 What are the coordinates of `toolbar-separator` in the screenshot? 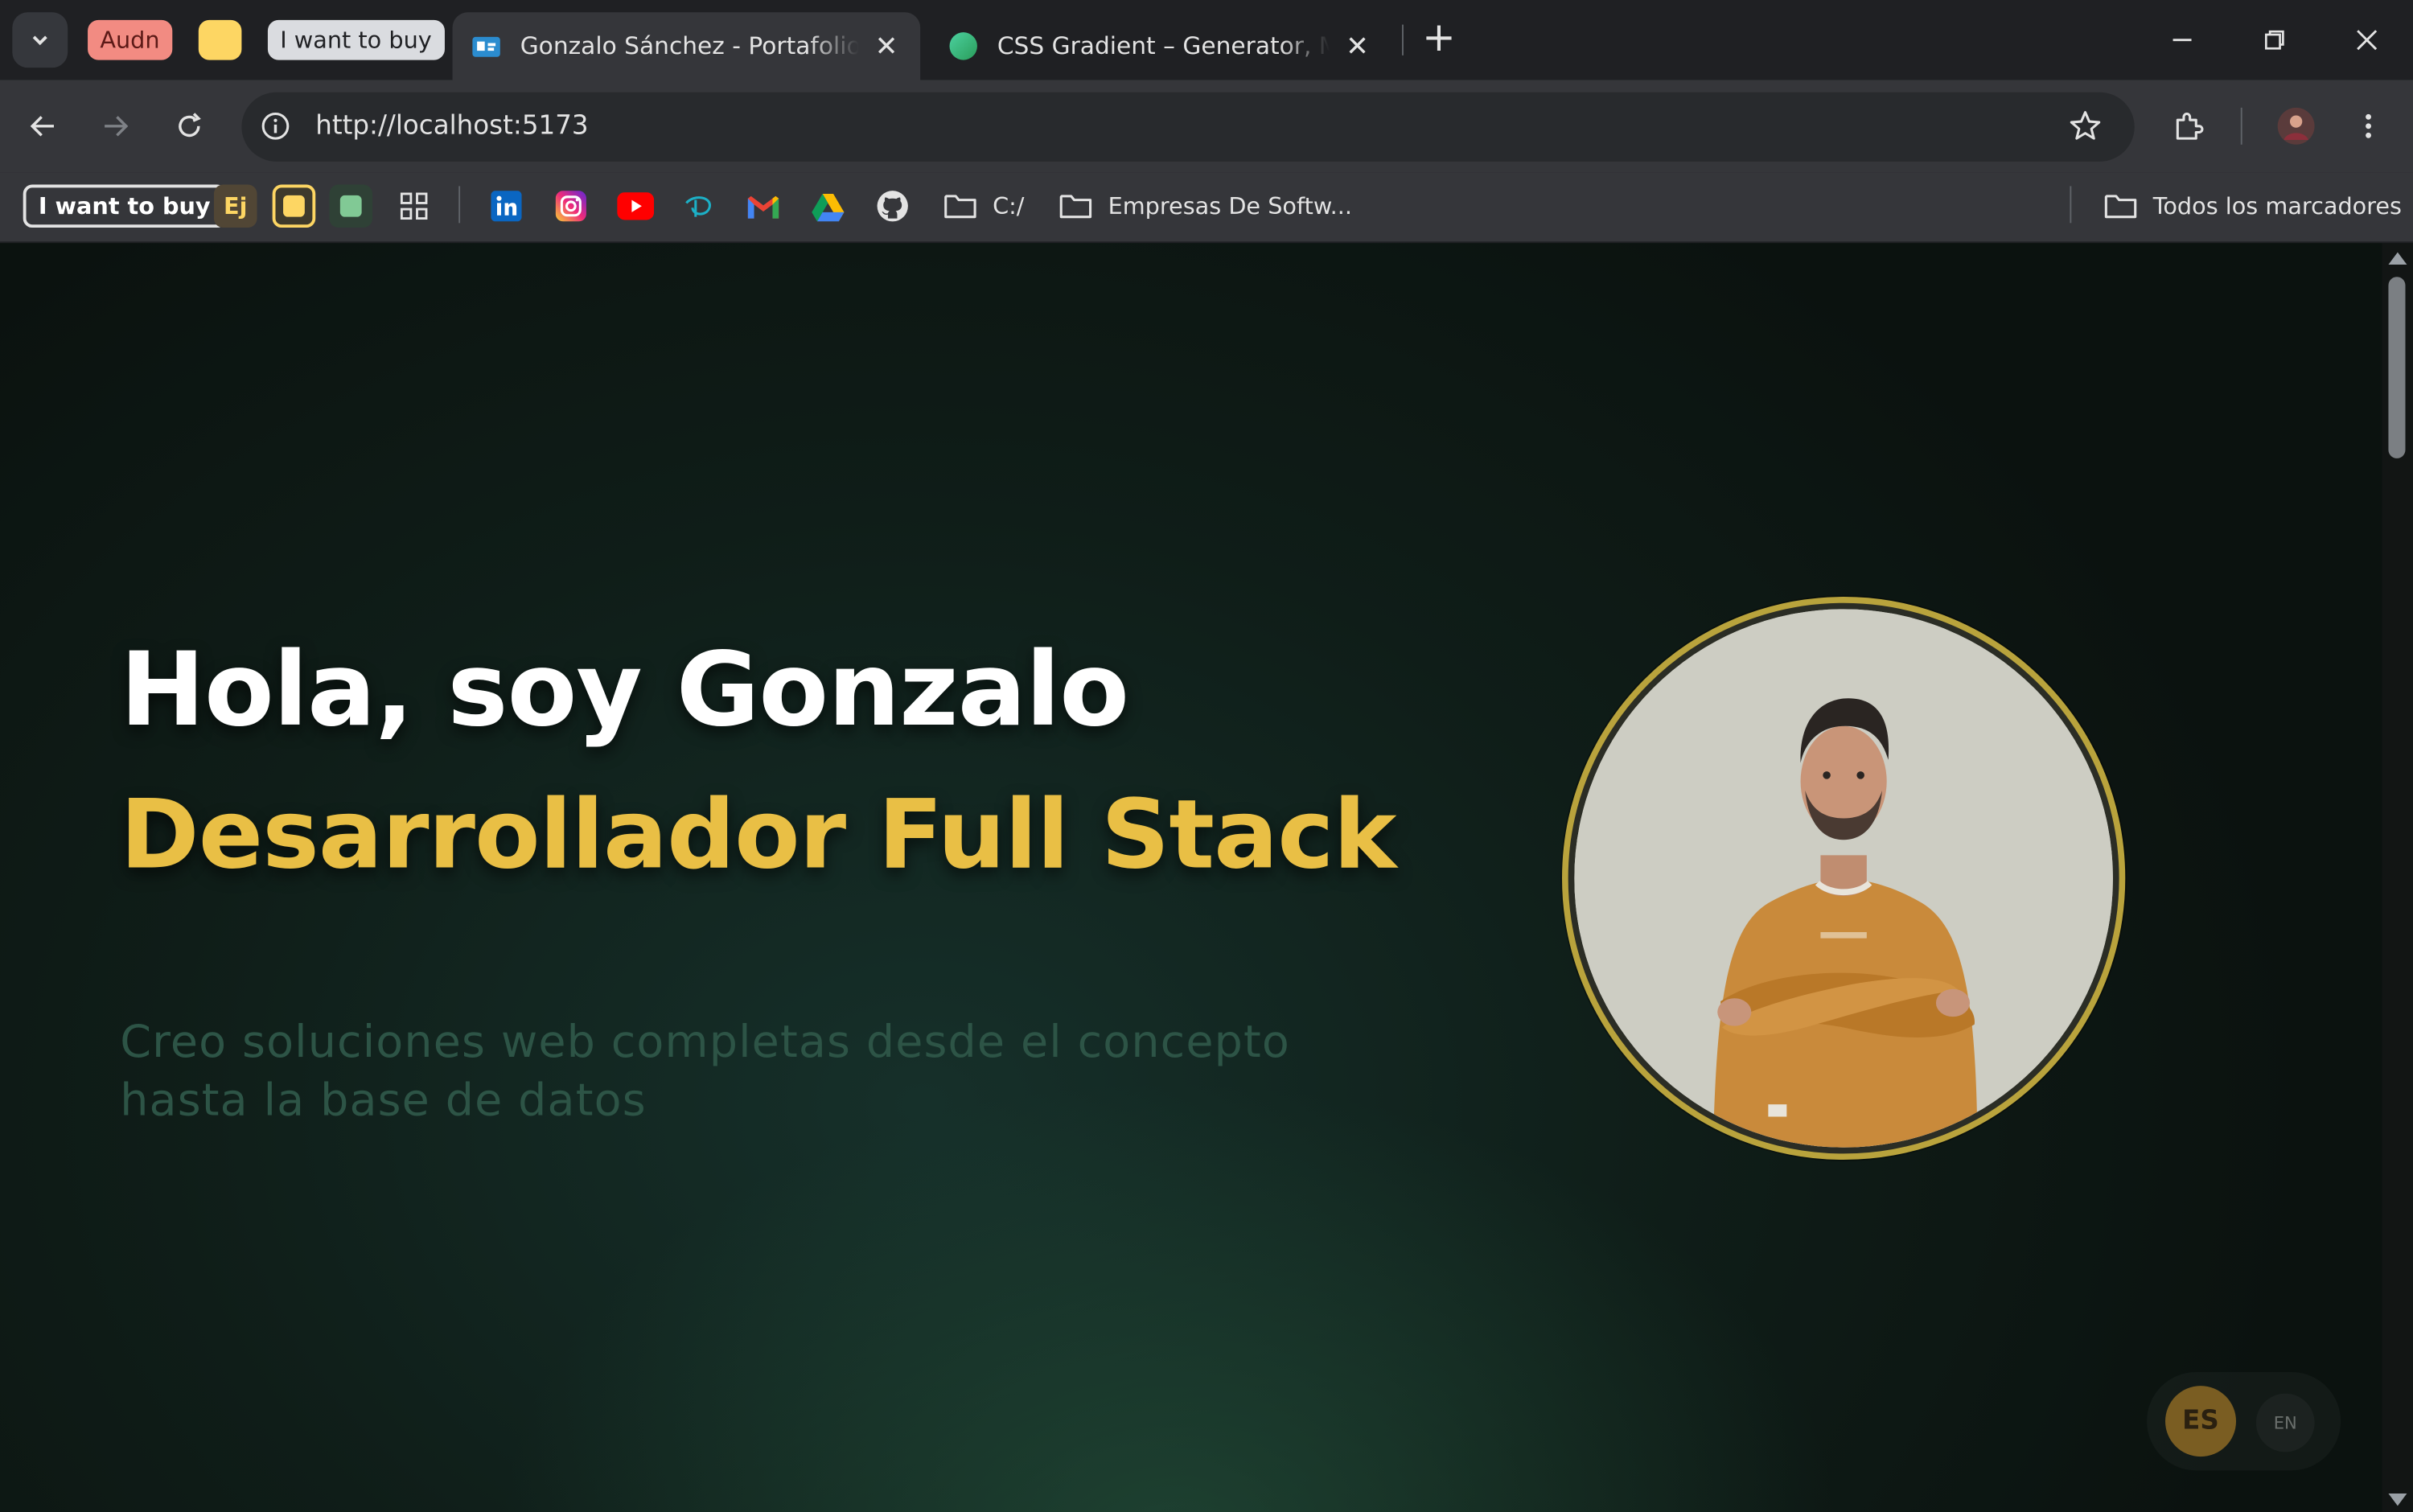 It's located at (2241, 126).